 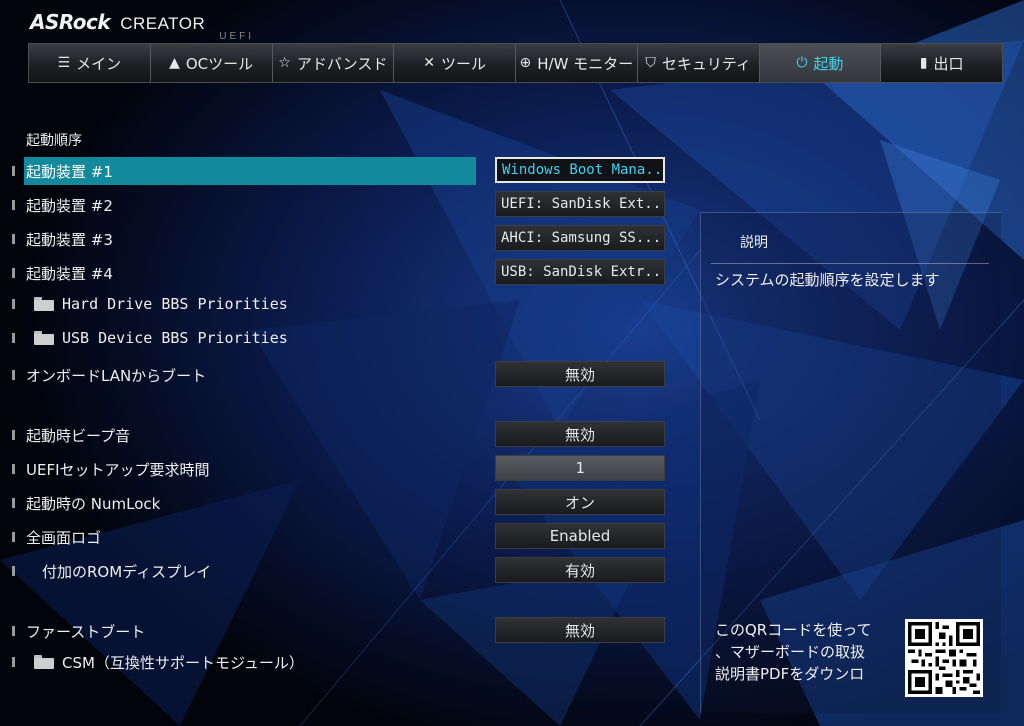 I want to click on brand-logo: ASRock, so click(x=70, y=22).